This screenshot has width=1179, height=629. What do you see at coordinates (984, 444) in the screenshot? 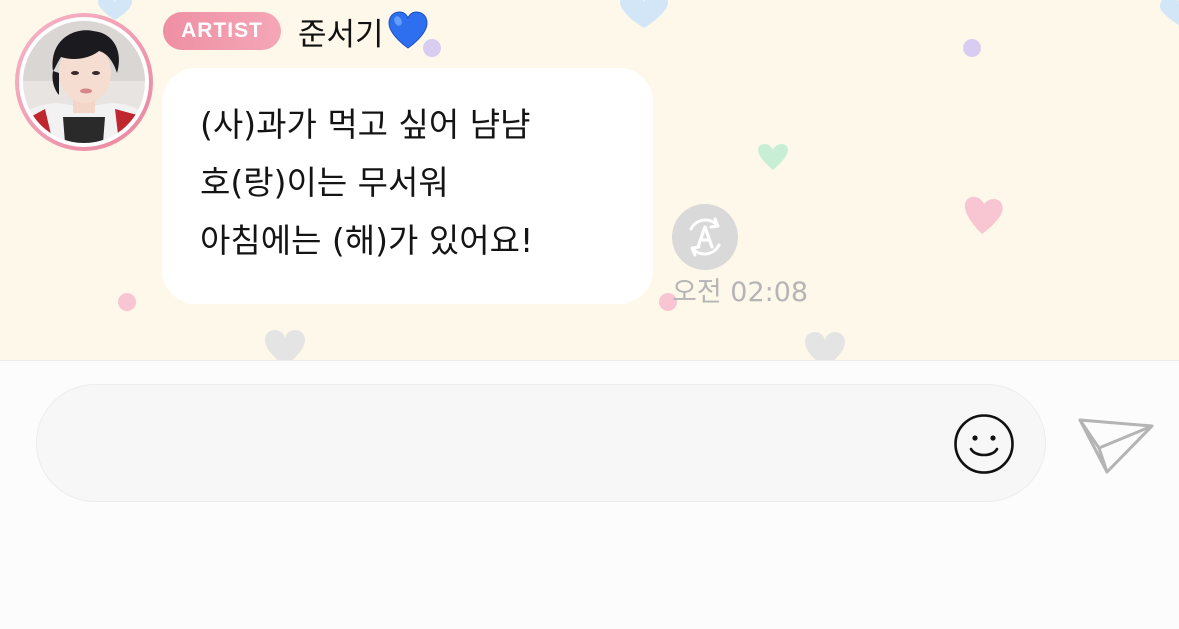
I see `smiley-icon` at bounding box center [984, 444].